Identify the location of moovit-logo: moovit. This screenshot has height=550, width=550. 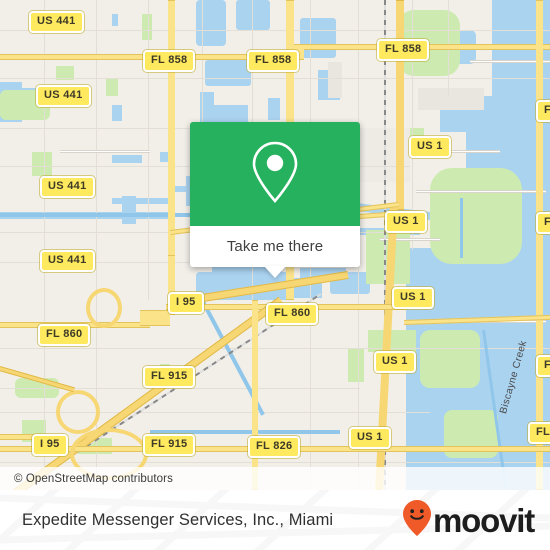
(476, 520).